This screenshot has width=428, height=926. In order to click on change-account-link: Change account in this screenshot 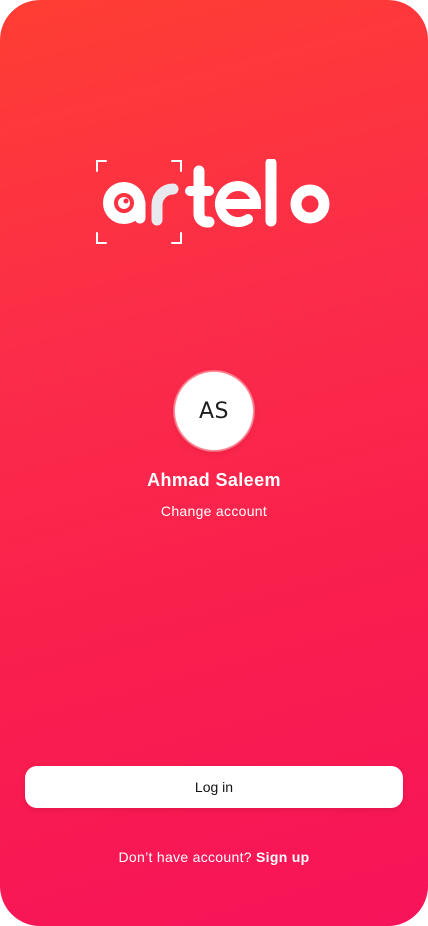, I will do `click(214, 511)`.